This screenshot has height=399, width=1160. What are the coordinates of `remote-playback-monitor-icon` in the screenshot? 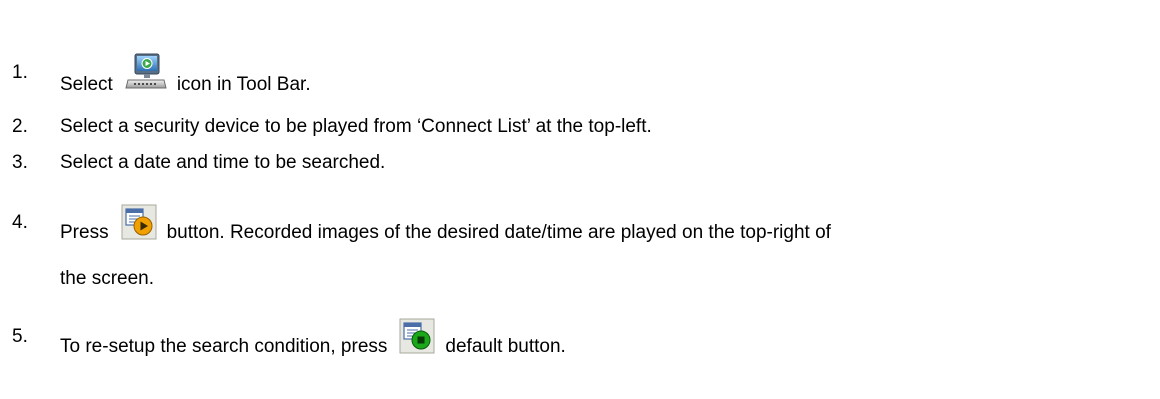 It's located at (146, 75).